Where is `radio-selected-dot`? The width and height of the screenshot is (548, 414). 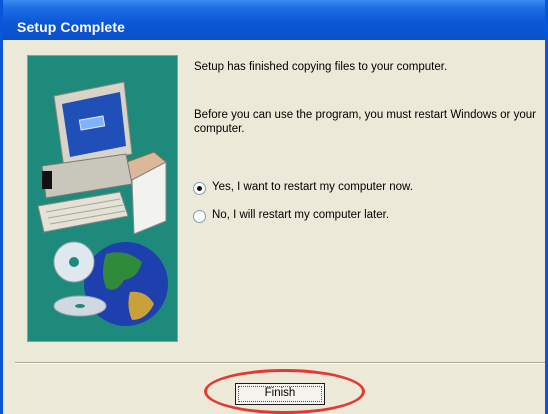 radio-selected-dot is located at coordinates (199, 188).